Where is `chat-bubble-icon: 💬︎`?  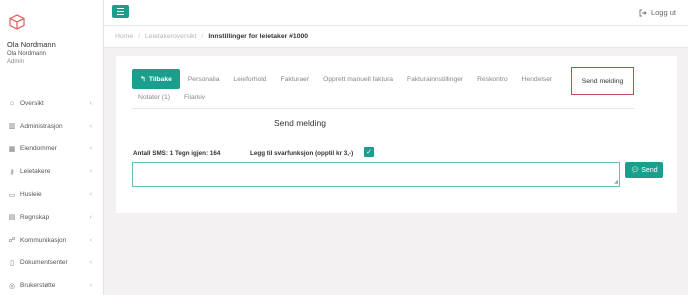 chat-bubble-icon: 💬︎ is located at coordinates (635, 170).